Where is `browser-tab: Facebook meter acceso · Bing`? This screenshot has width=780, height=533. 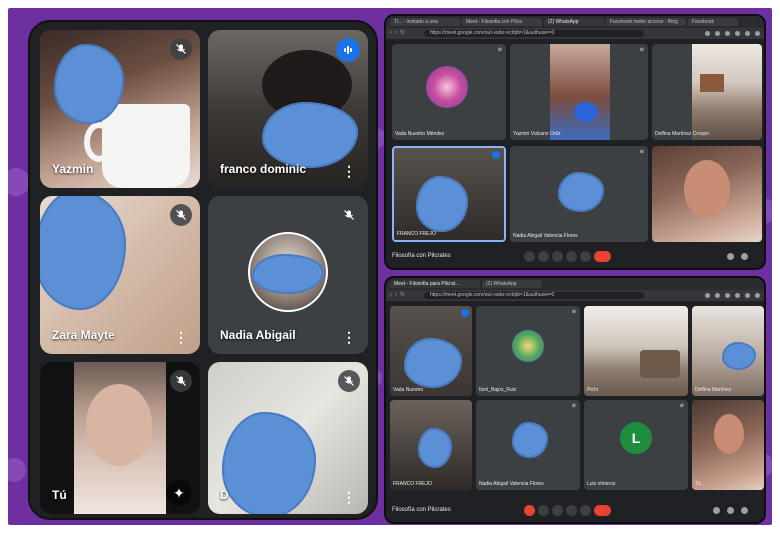 browser-tab: Facebook meter acceso · Bing is located at coordinates (646, 22).